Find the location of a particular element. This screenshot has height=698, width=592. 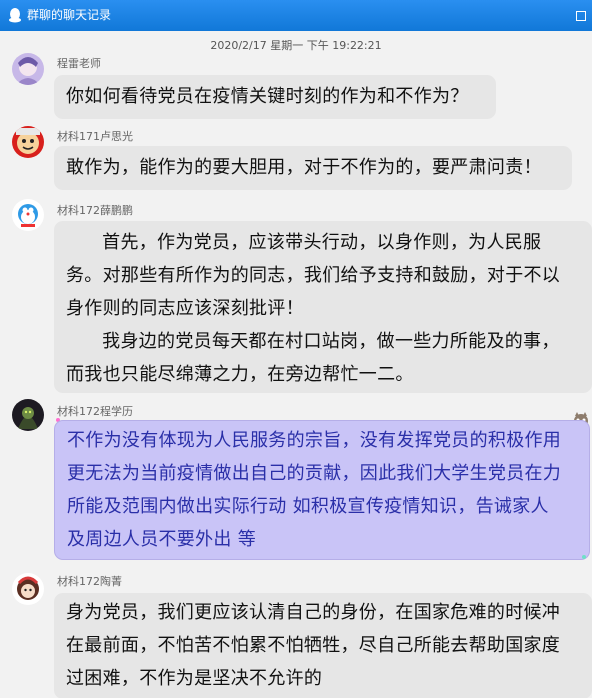

bubble-decoration is located at coordinates (584, 557).